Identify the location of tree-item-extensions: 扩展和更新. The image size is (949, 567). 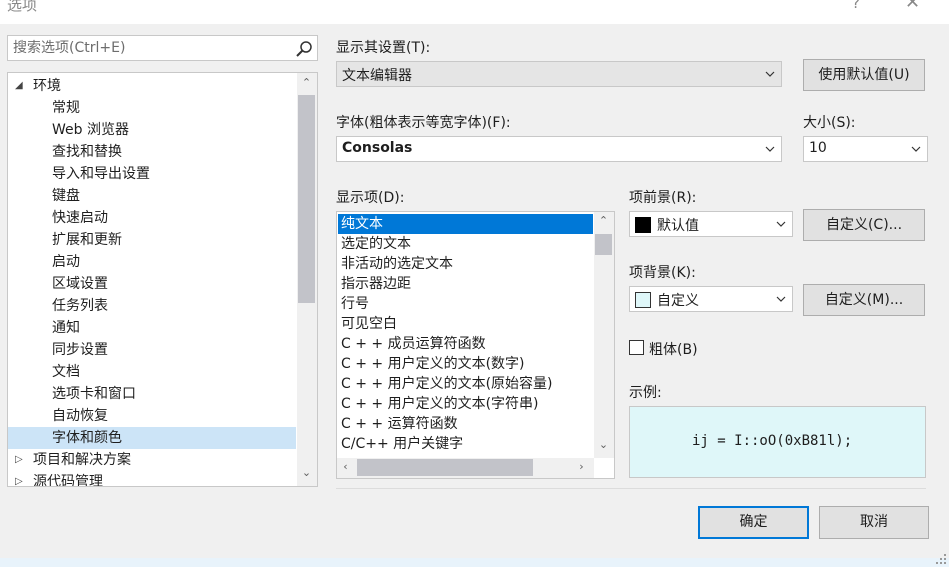
(152, 240).